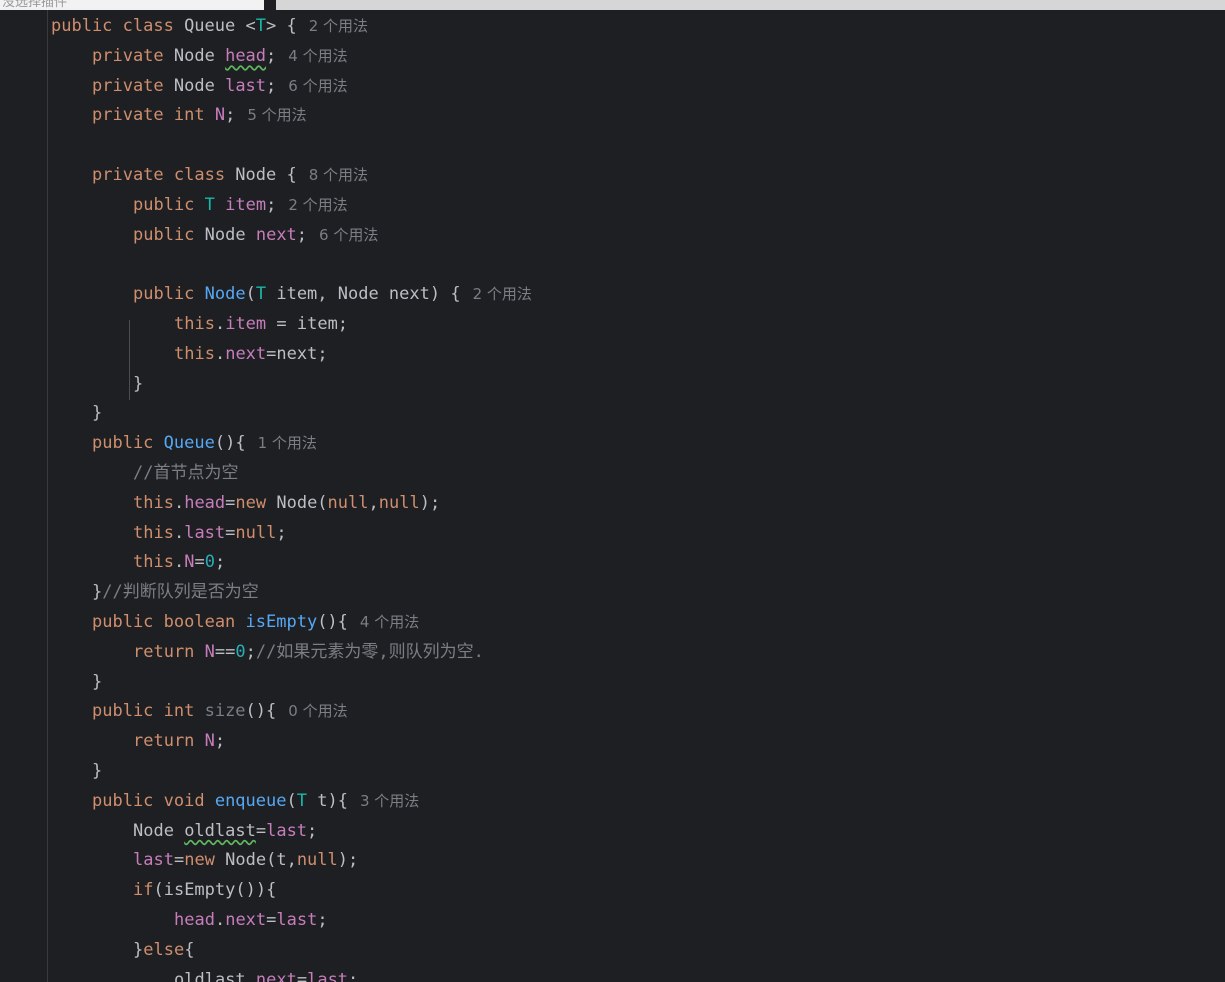 The width and height of the screenshot is (1225, 982). Describe the element at coordinates (35, 5) in the screenshot. I see `editor-tab-label: 没选择插件` at that location.